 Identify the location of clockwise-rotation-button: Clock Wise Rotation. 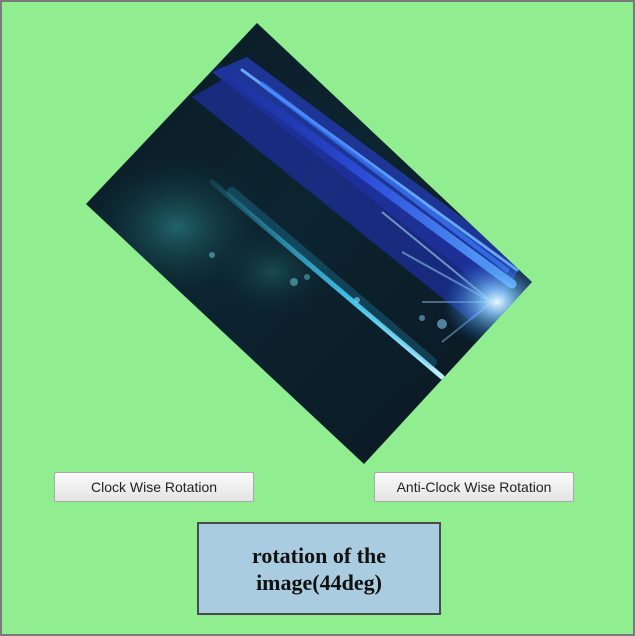
(154, 487).